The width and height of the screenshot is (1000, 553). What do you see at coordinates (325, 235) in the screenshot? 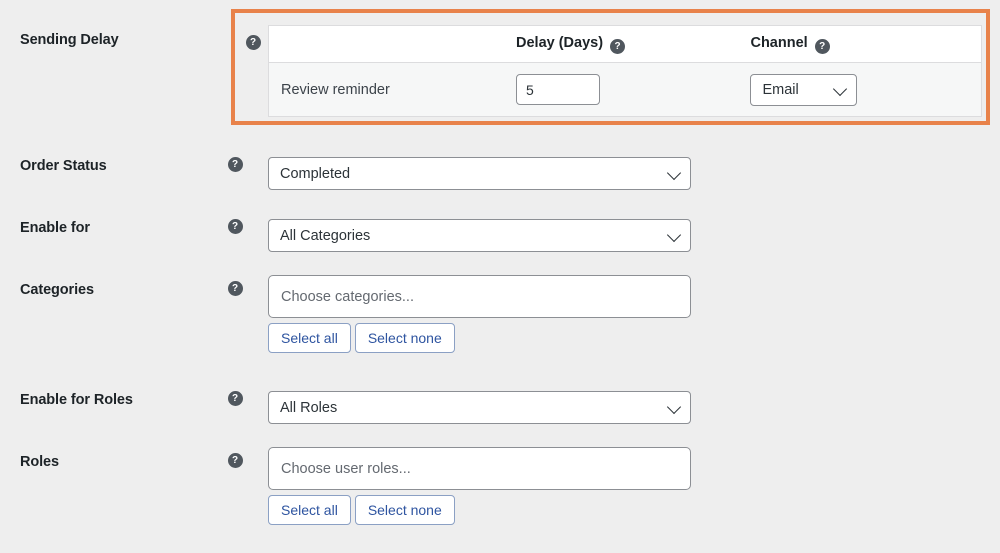
I see `enable-for-select-value: All Categories` at bounding box center [325, 235].